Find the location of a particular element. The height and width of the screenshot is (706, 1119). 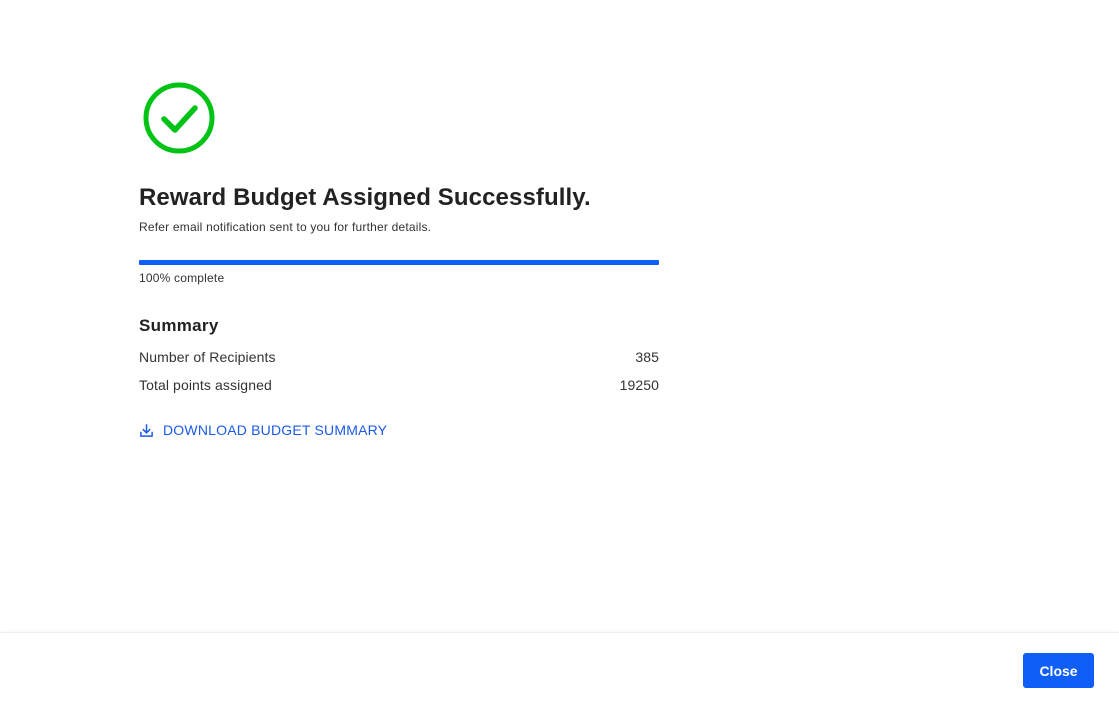

summary-row-recipients: Number of Recipients 385 is located at coordinates (399, 357).